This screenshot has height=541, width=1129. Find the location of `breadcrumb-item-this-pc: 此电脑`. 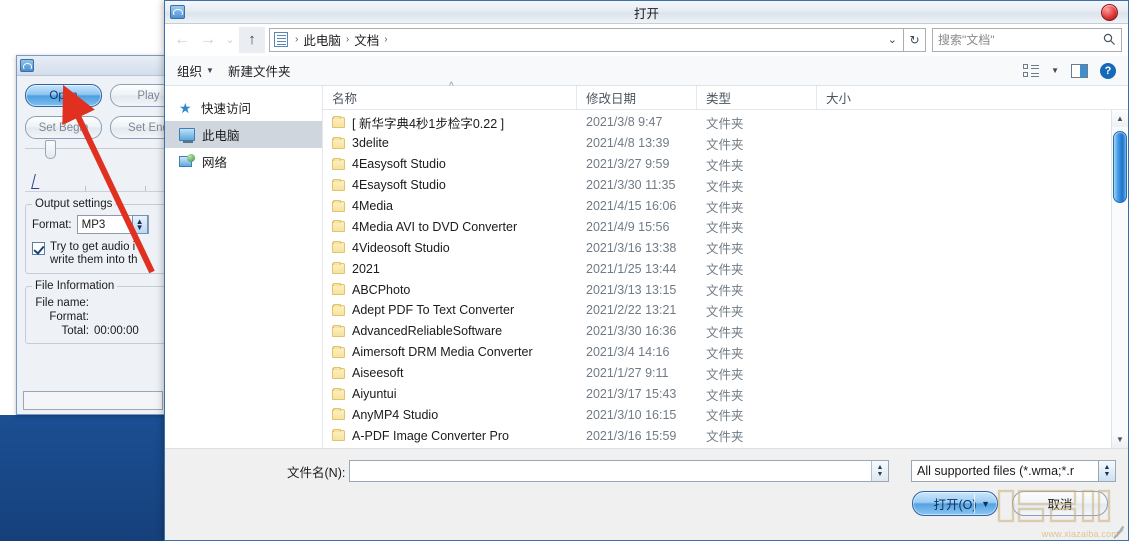

breadcrumb-item-this-pc: 此电脑 is located at coordinates (322, 39).